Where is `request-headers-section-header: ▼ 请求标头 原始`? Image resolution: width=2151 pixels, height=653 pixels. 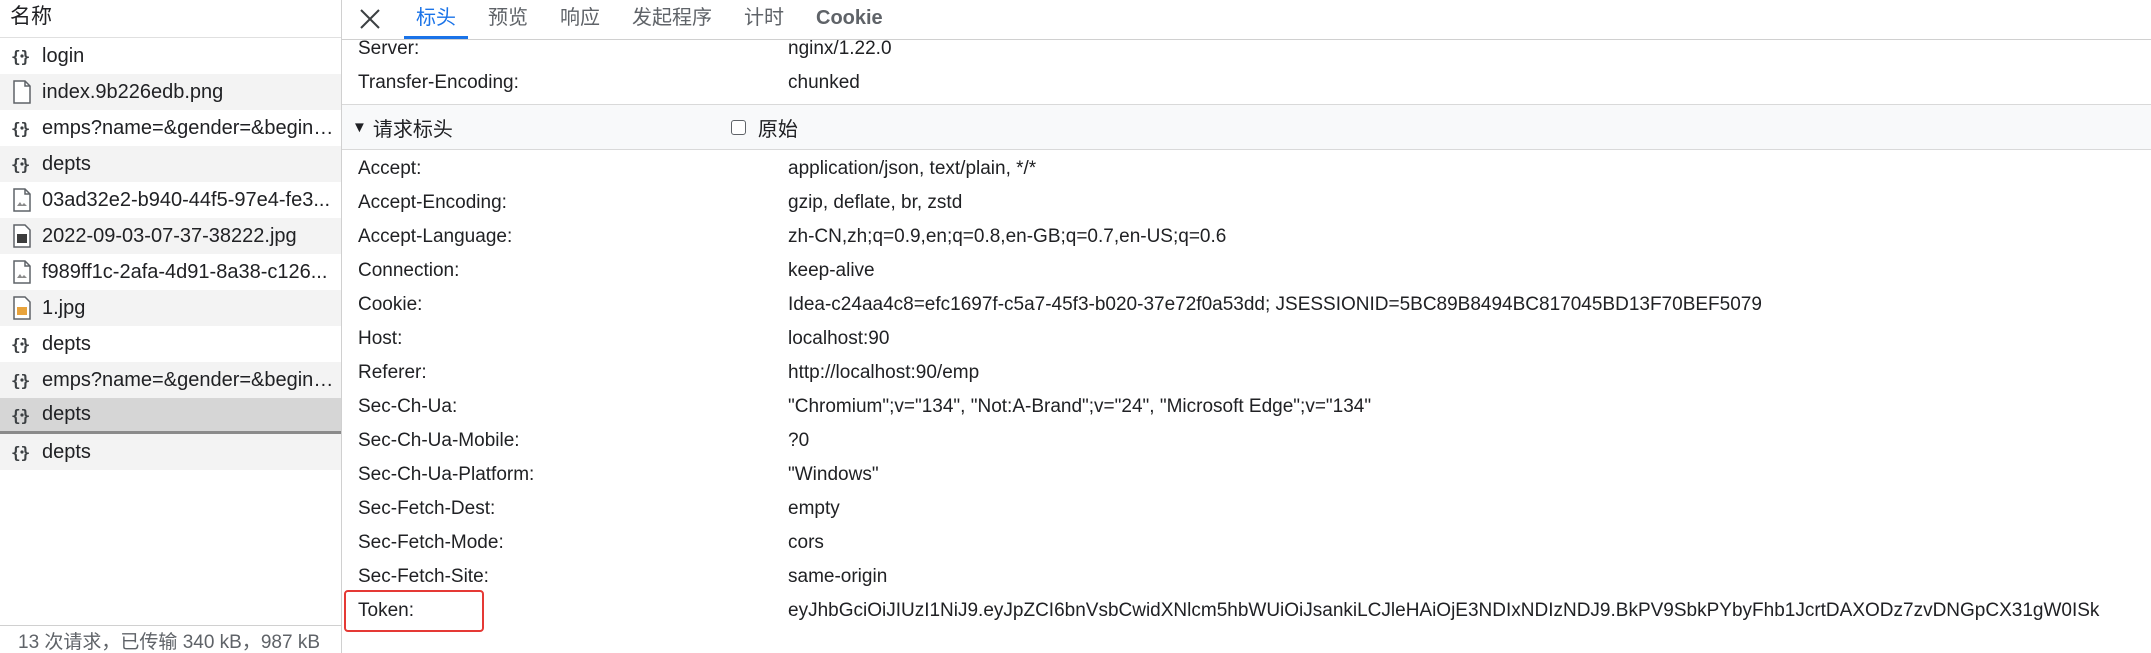
request-headers-section-header: ▼ 请求标头 原始 is located at coordinates (1246, 127).